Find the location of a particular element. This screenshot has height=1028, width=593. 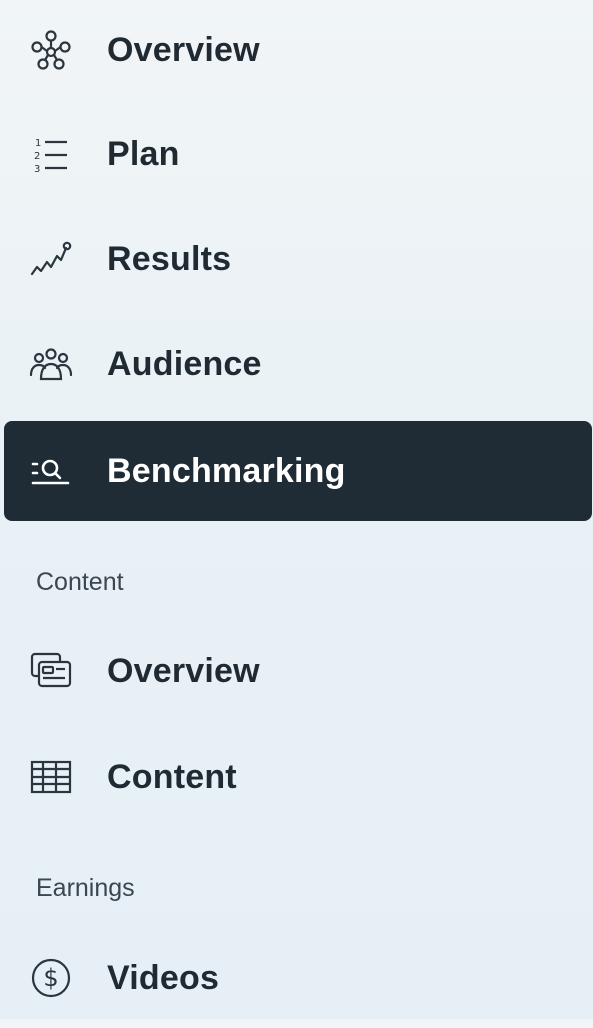

sidebar-item-plan: 1 2 3 Plan is located at coordinates (298, 154).